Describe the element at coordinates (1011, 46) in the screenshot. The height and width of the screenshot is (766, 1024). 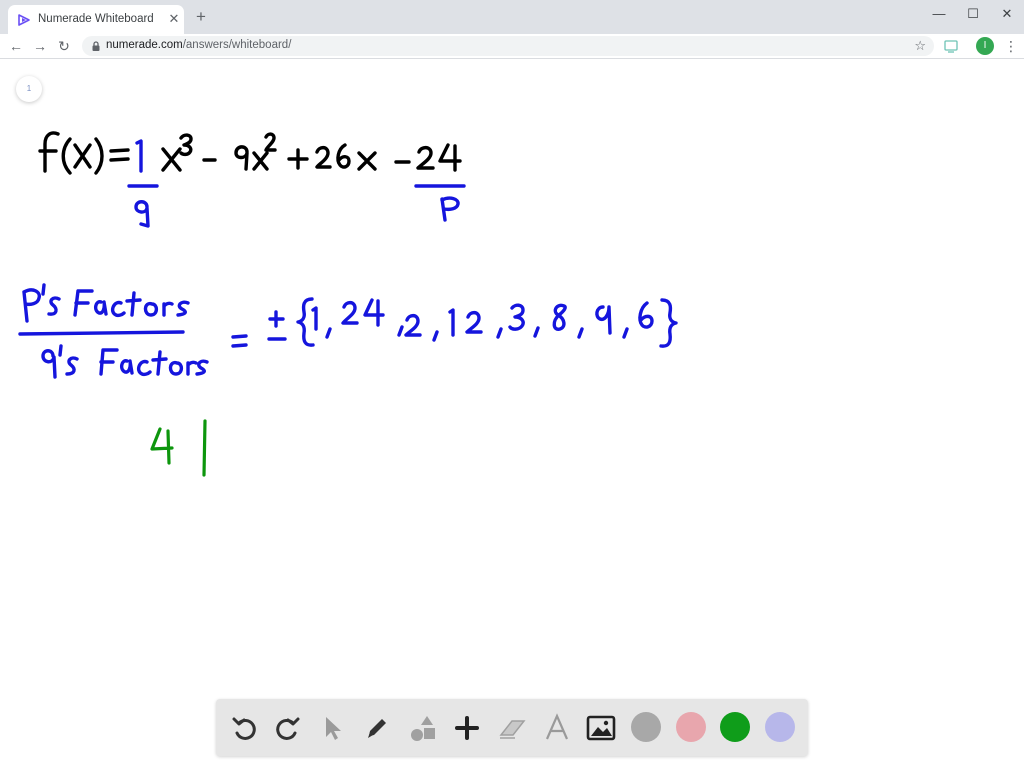
I see `browser-menu-icon: ⋮` at that location.